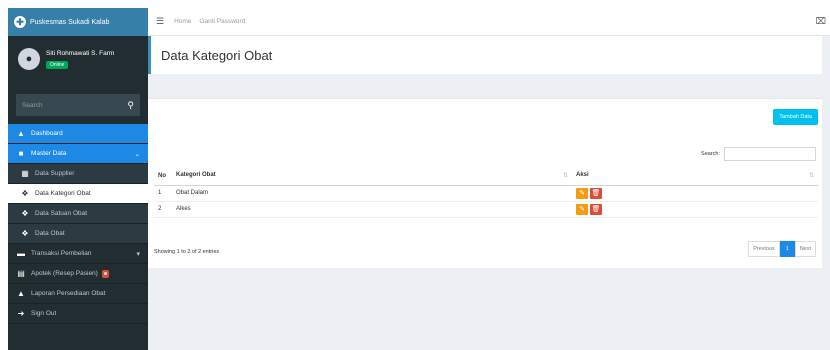  I want to click on sidebar-item-dashboard: ▲ Dashboard, so click(78, 134).